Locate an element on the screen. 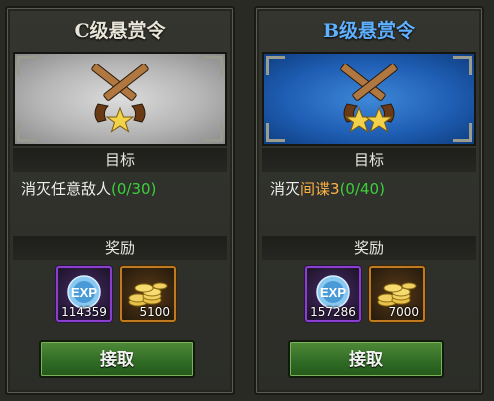 The height and width of the screenshot is (401, 494). gold-amount: 5100 is located at coordinates (154, 312).